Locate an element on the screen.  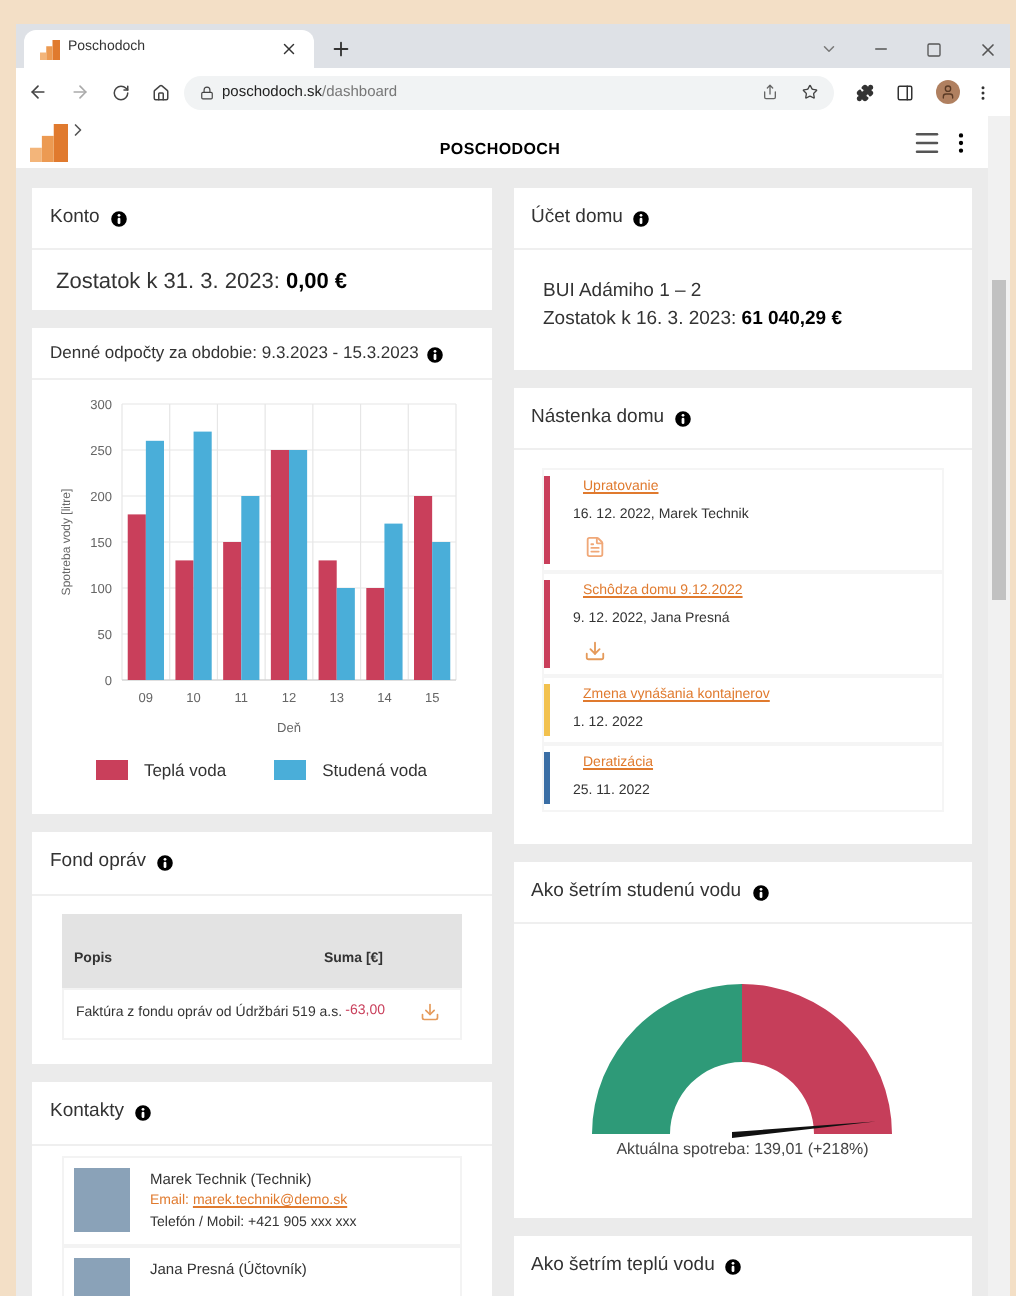
card-title: Kontakty is located at coordinates (87, 1112).